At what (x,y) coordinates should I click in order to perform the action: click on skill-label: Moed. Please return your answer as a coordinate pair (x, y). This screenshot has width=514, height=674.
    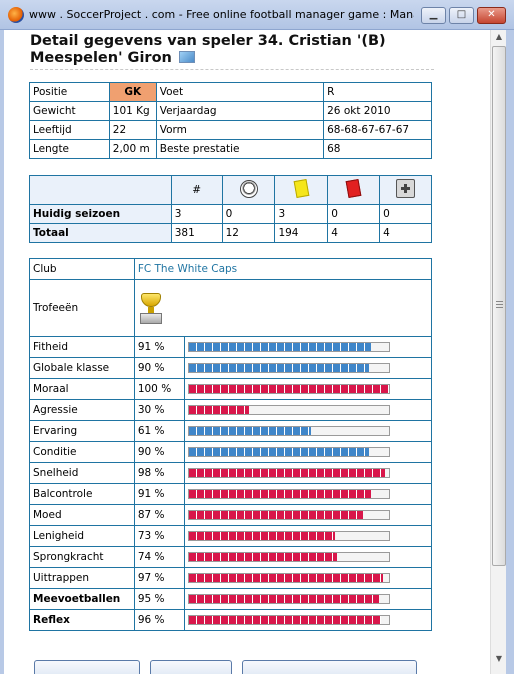
    Looking at the image, I should click on (82, 515).